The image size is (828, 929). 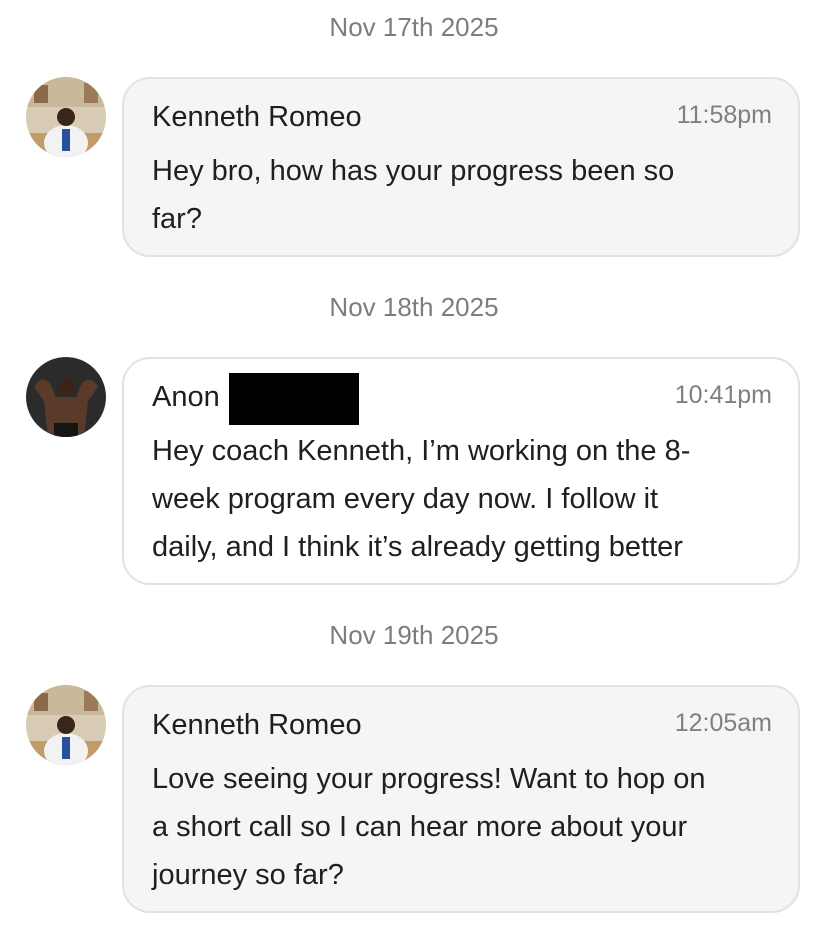 I want to click on date-separator: Nov 19th 2025, so click(x=414, y=635).